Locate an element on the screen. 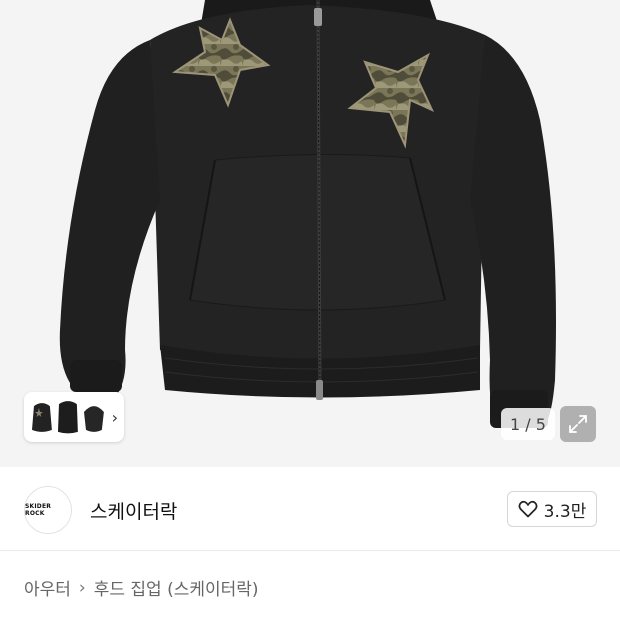 This screenshot has width=620, height=620. section-divider is located at coordinates (310, 550).